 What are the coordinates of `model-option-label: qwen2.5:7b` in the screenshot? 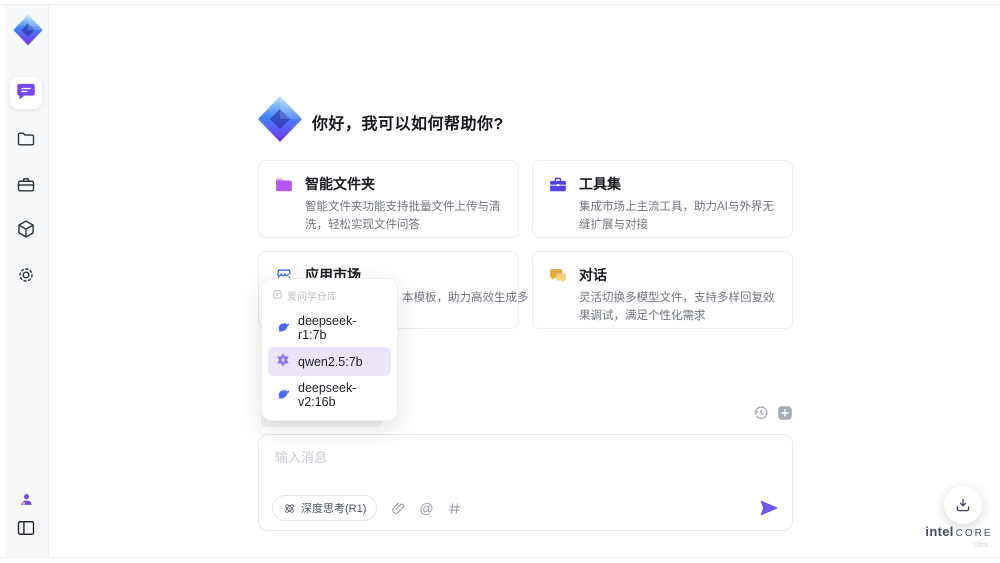 It's located at (330, 361).